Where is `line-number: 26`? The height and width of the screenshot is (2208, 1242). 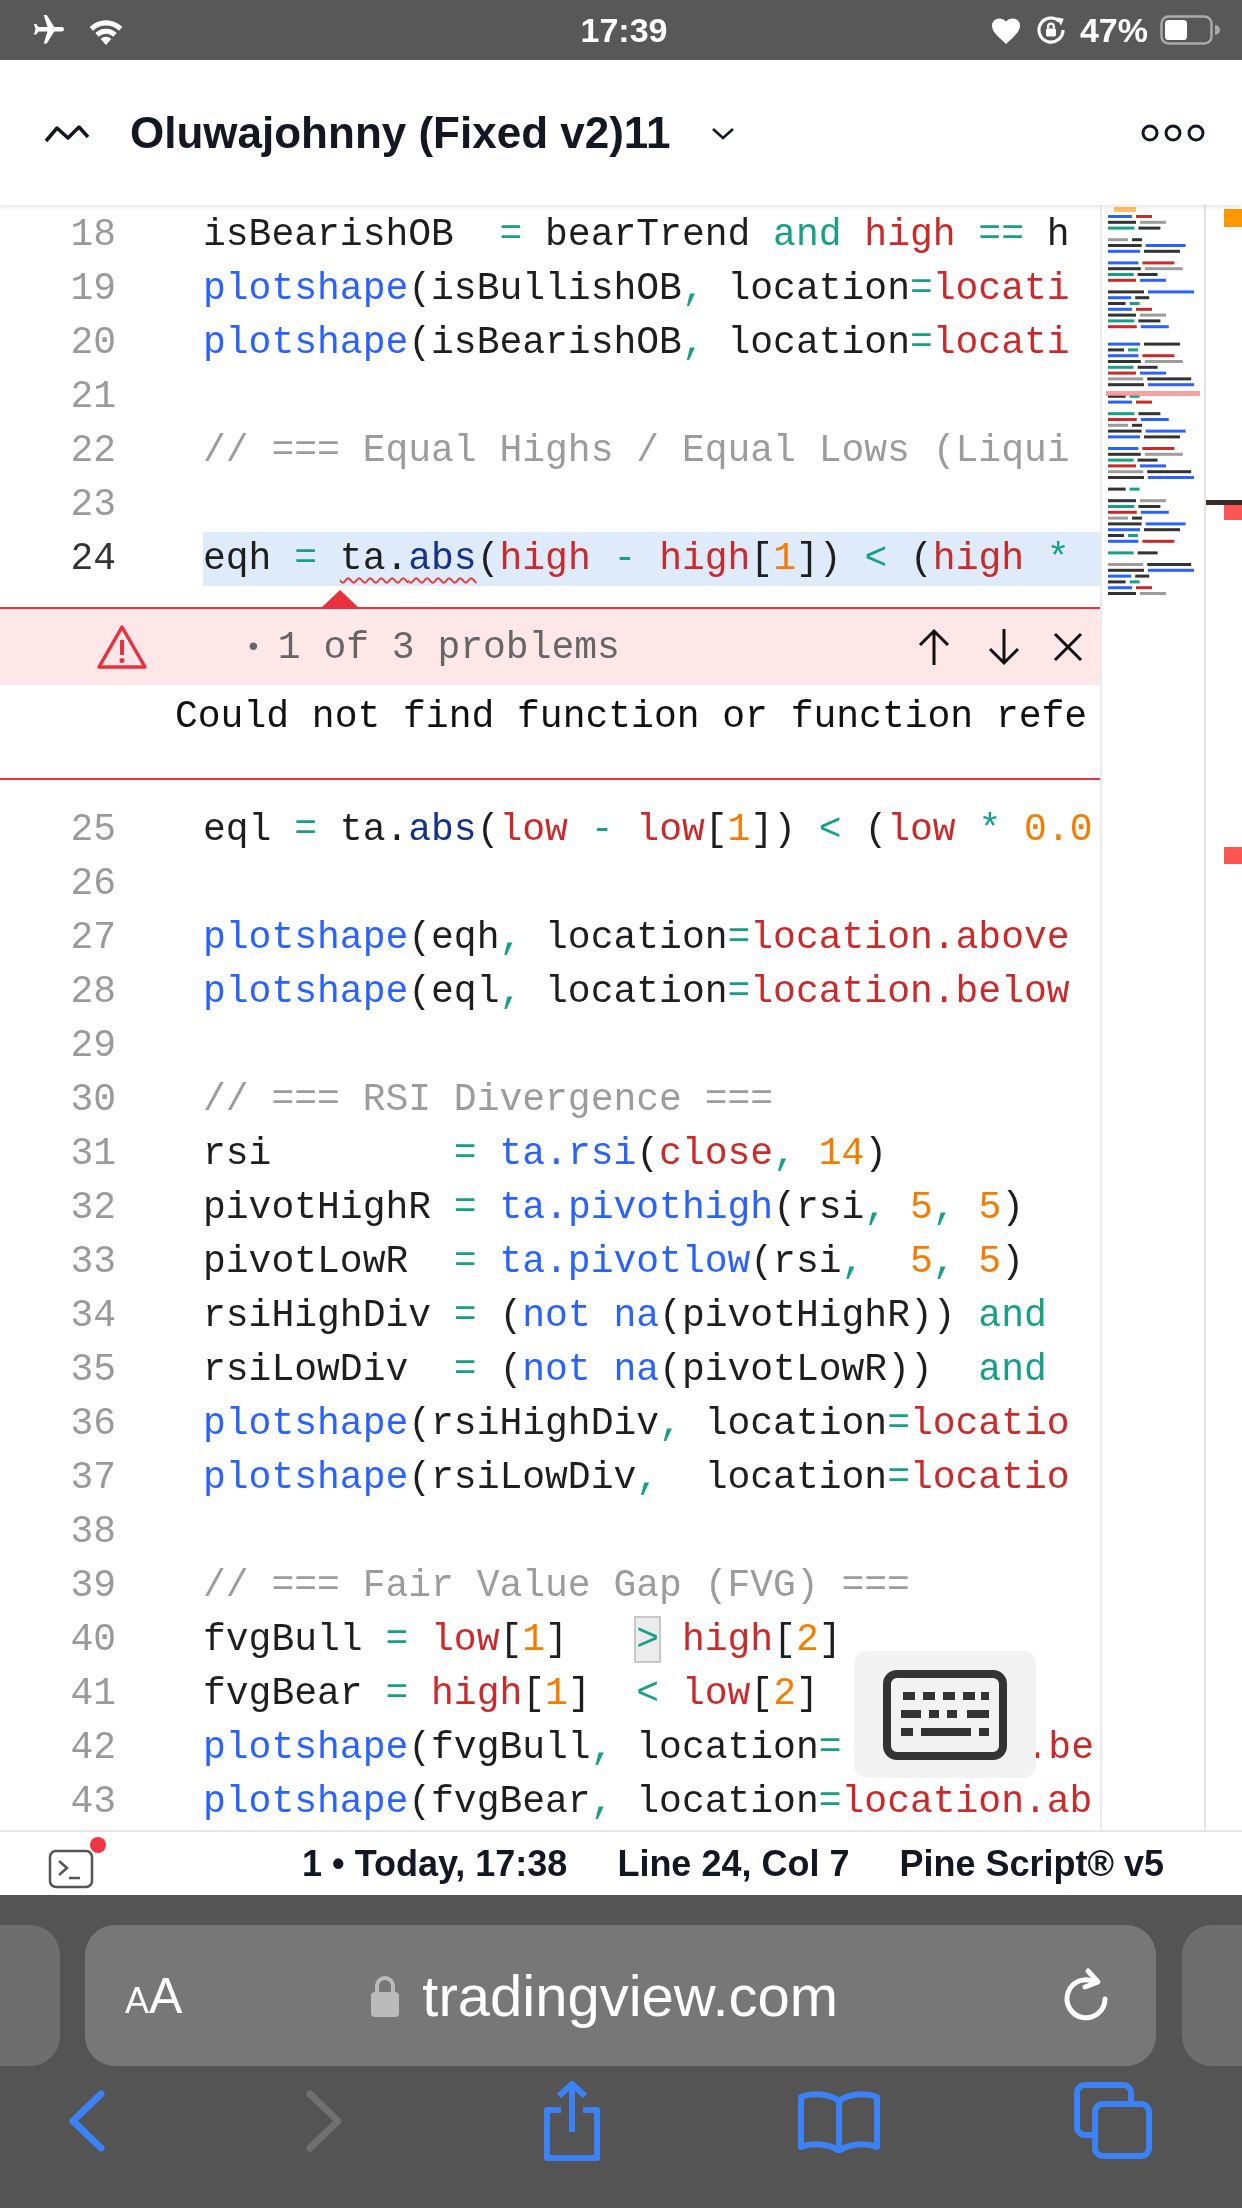 line-number: 26 is located at coordinates (92, 884).